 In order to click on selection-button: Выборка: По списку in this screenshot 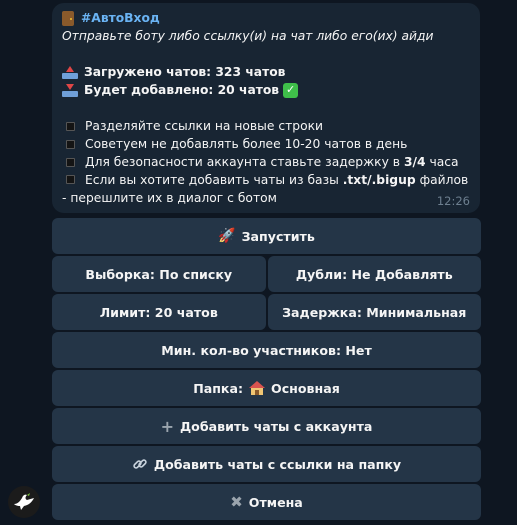, I will do `click(159, 274)`.